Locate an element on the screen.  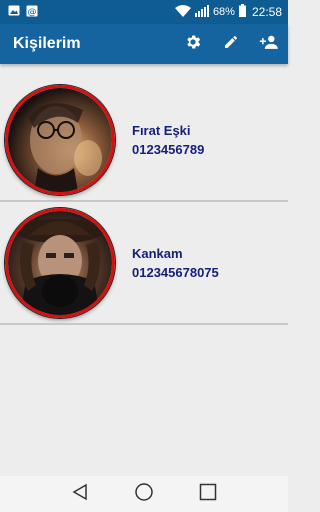
contact-phone: 0123456789 is located at coordinates (168, 149).